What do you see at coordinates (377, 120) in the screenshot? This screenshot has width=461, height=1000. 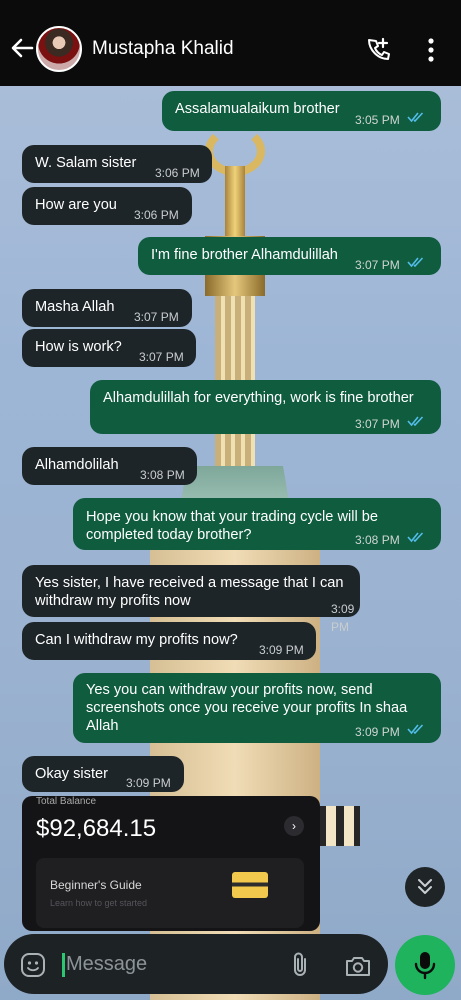 I see `message-time: 3:05 PM` at bounding box center [377, 120].